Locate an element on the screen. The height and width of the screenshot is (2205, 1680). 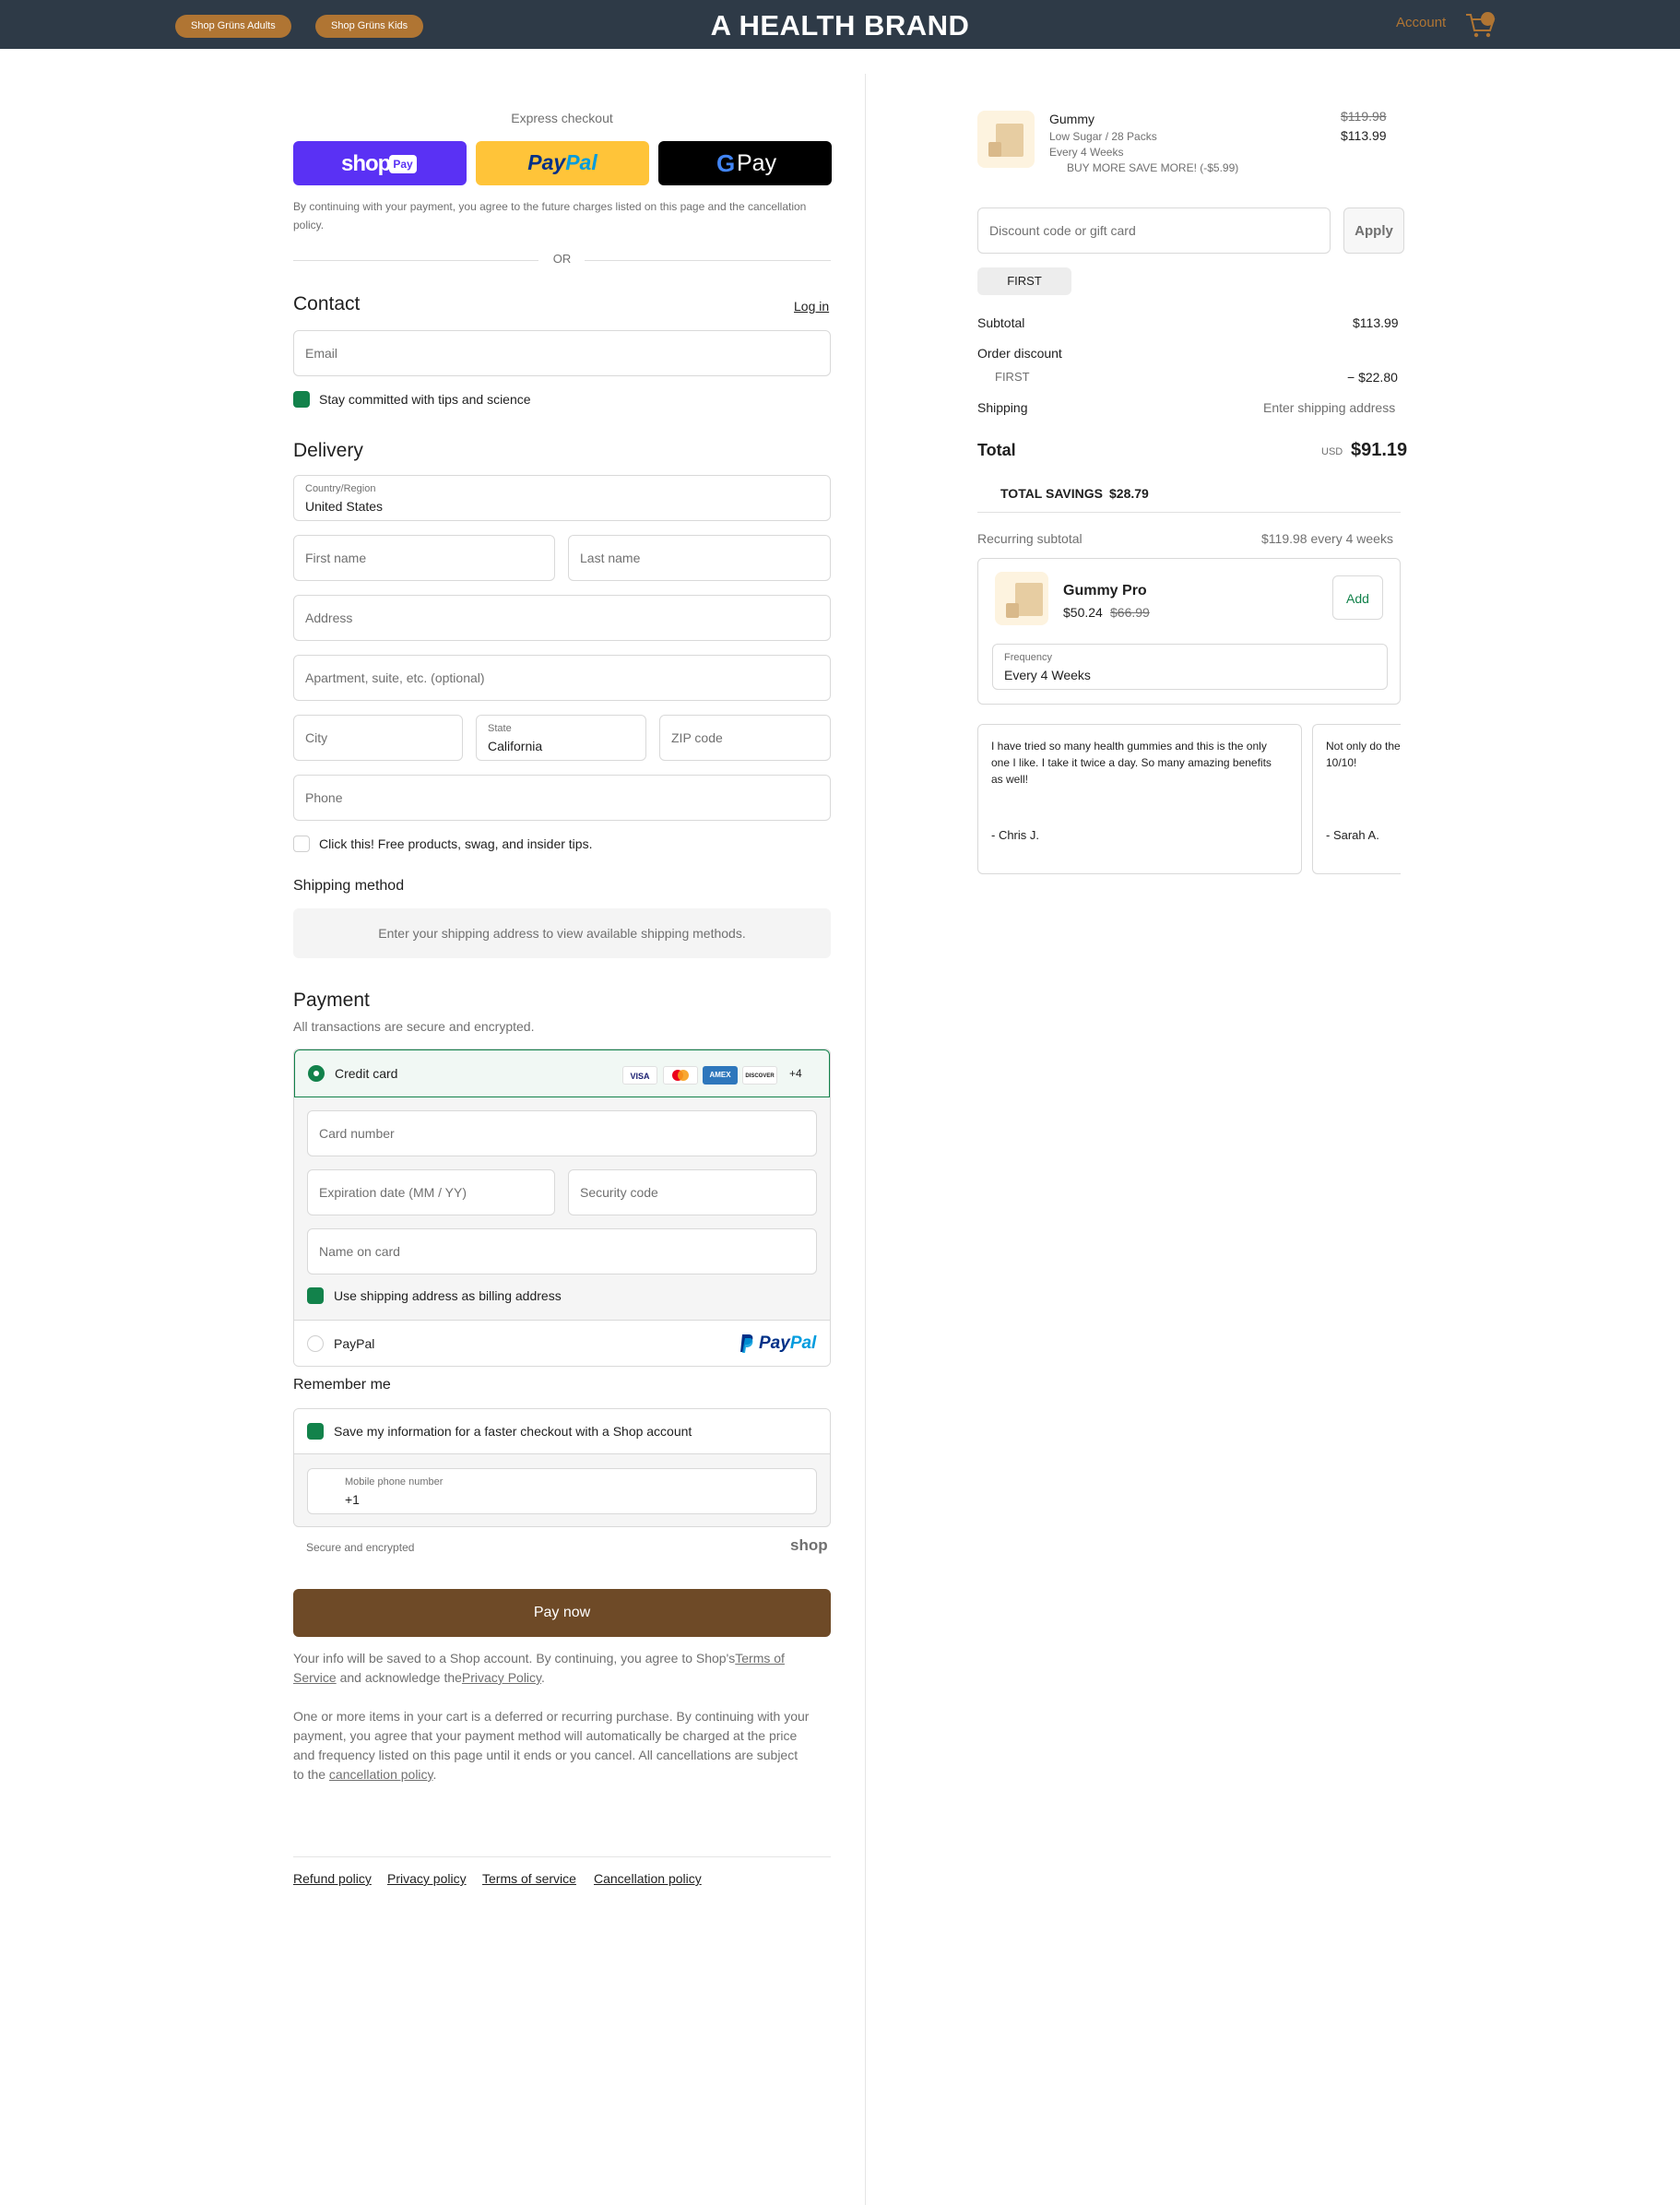
expiration-placeholder: Expiration date (MM / YY) is located at coordinates (393, 1193).